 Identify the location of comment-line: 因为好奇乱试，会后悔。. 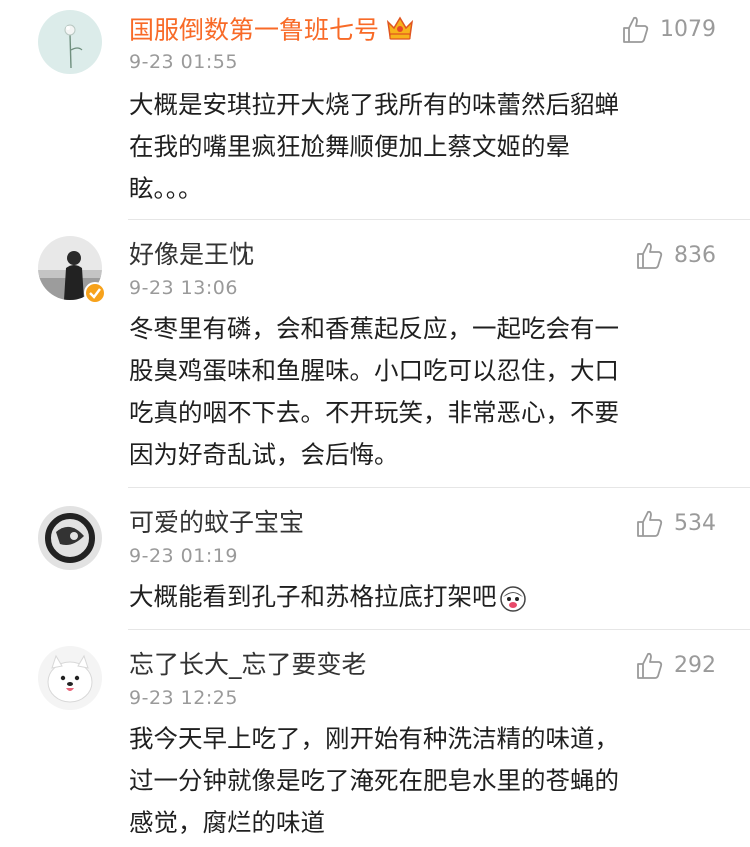
(264, 454).